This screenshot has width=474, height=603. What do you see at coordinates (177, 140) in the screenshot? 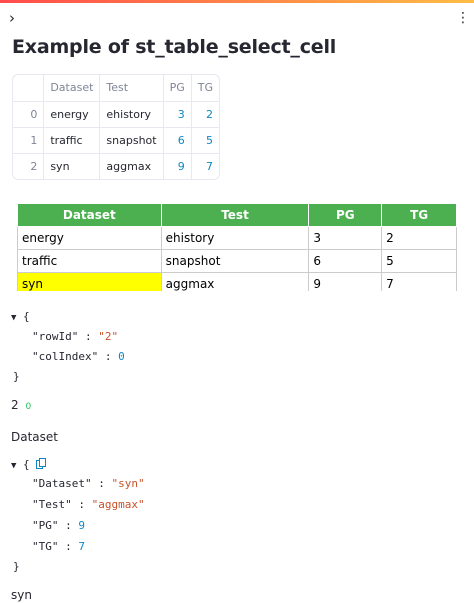
I see `cell-pg: 6` at bounding box center [177, 140].